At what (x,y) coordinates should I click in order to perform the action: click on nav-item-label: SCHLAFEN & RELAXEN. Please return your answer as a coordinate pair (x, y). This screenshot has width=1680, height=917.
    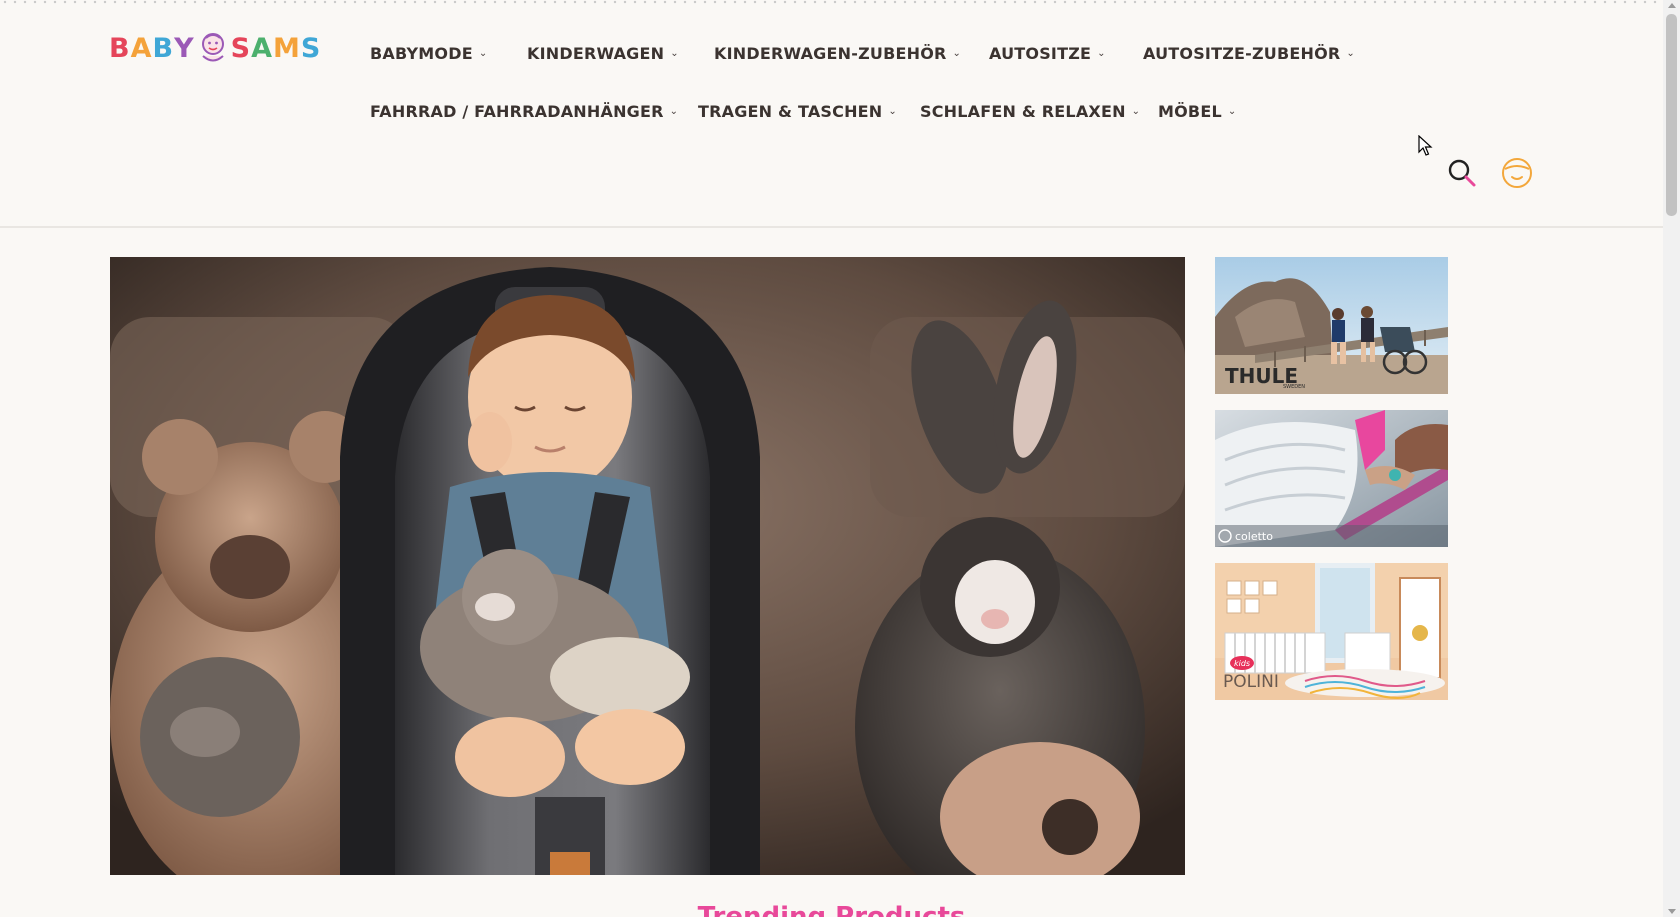
    Looking at the image, I should click on (1023, 111).